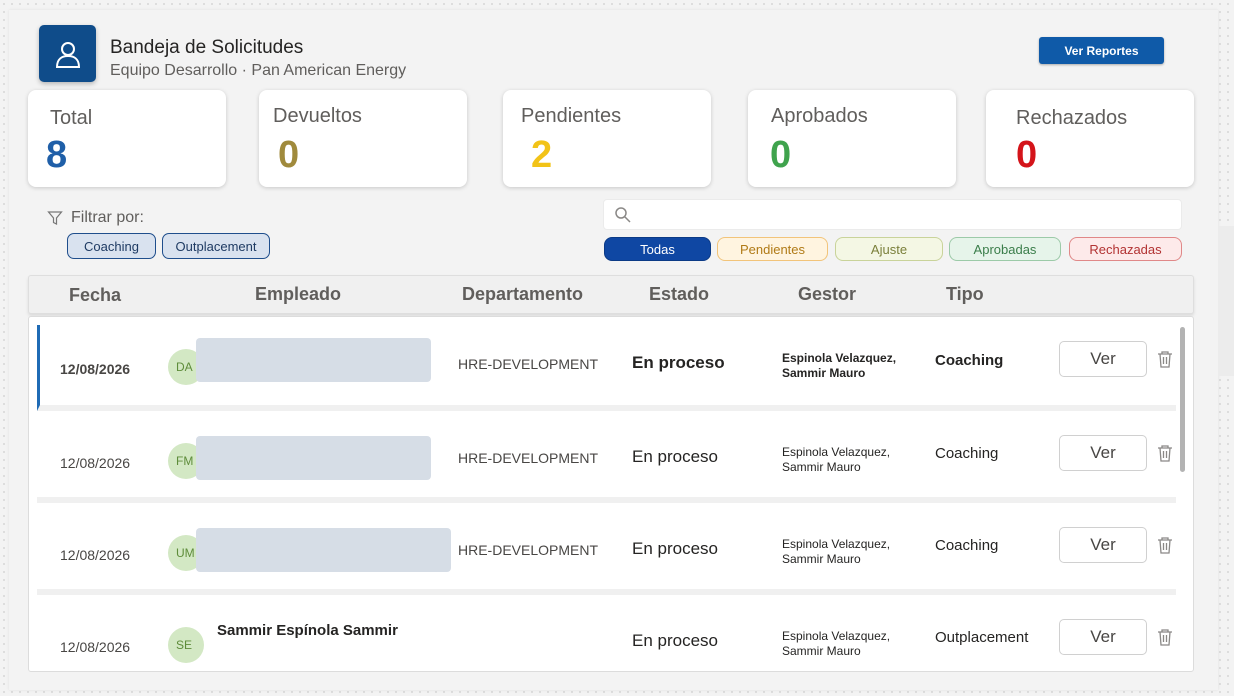 This screenshot has height=696, width=1234. What do you see at coordinates (258, 70) in the screenshot?
I see `page-subtitle: Equipo Desarrollo · Pan American Energy` at bounding box center [258, 70].